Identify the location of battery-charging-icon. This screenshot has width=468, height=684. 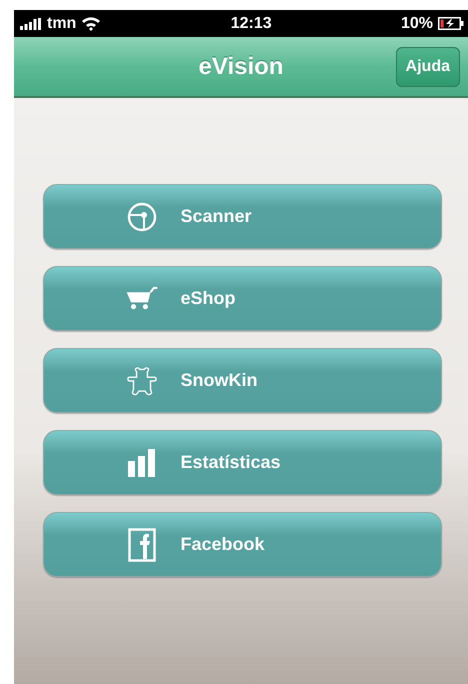
(451, 23).